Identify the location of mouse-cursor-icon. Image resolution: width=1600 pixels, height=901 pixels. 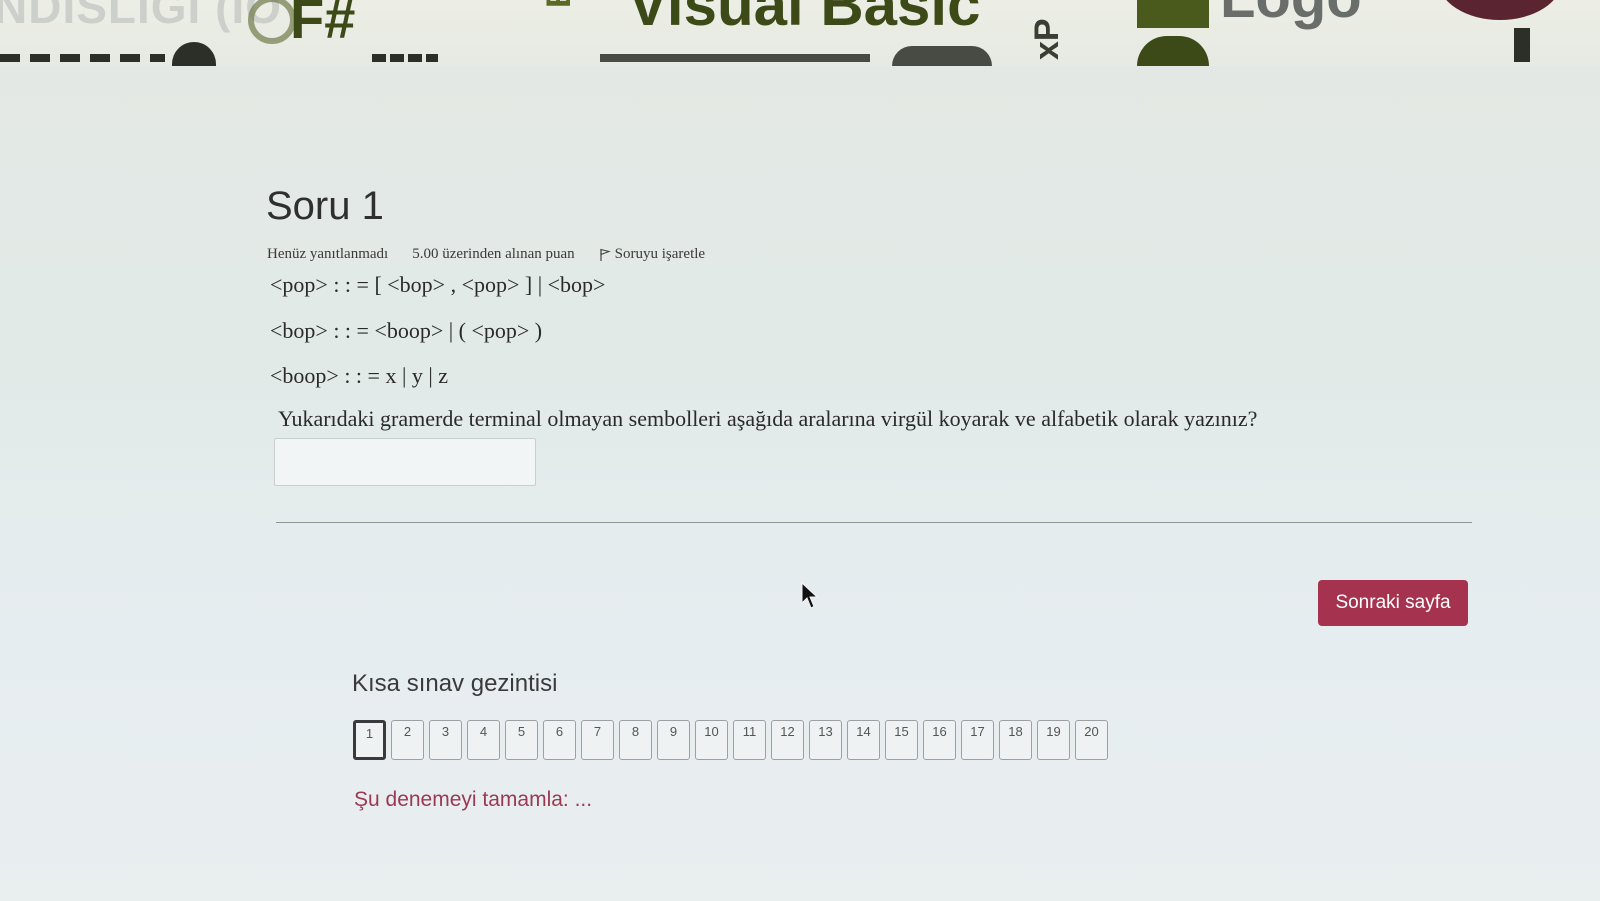
(810, 595).